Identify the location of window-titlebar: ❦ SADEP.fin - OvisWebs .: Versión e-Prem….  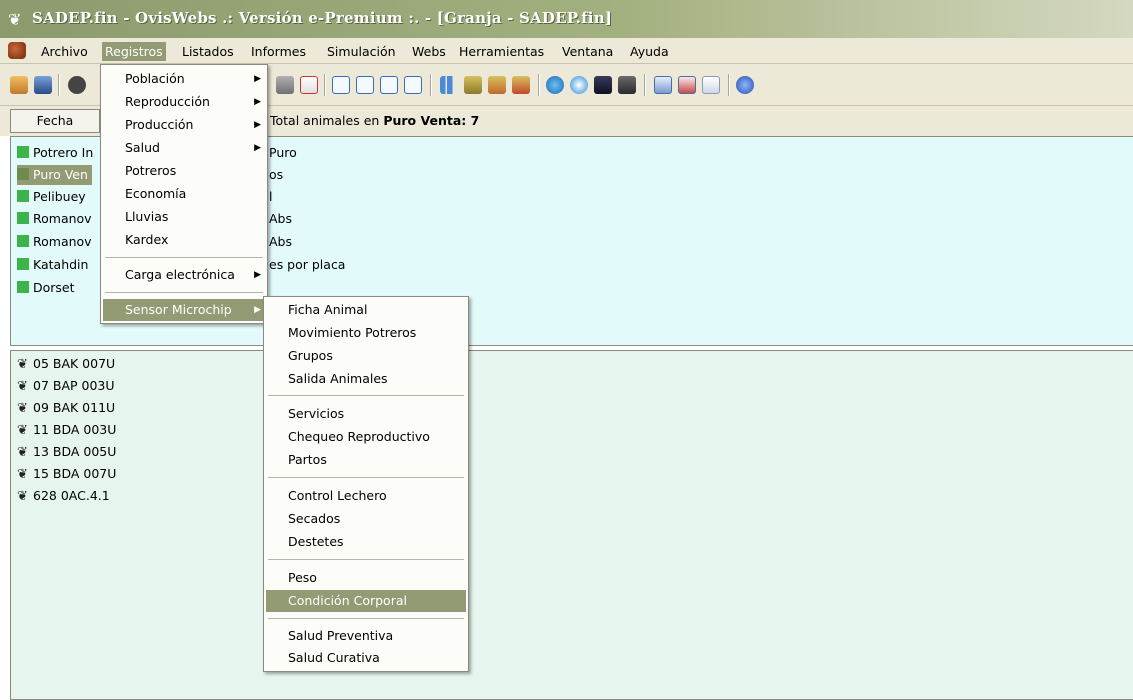
(566, 19).